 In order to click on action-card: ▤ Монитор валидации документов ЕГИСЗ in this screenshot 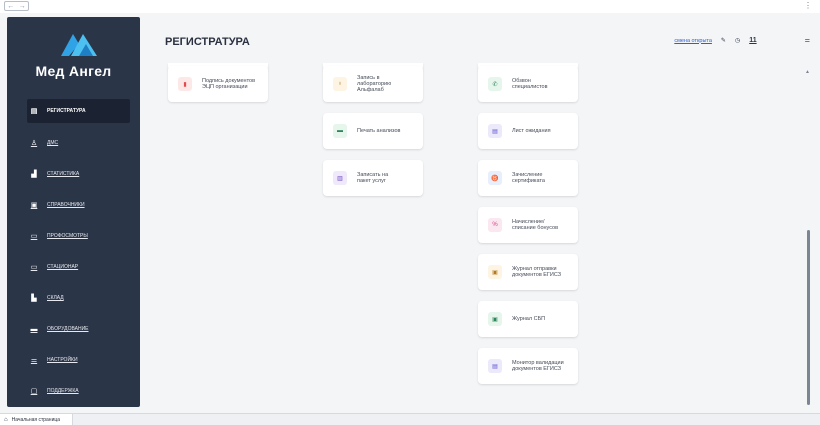, I will do `click(528, 366)`.